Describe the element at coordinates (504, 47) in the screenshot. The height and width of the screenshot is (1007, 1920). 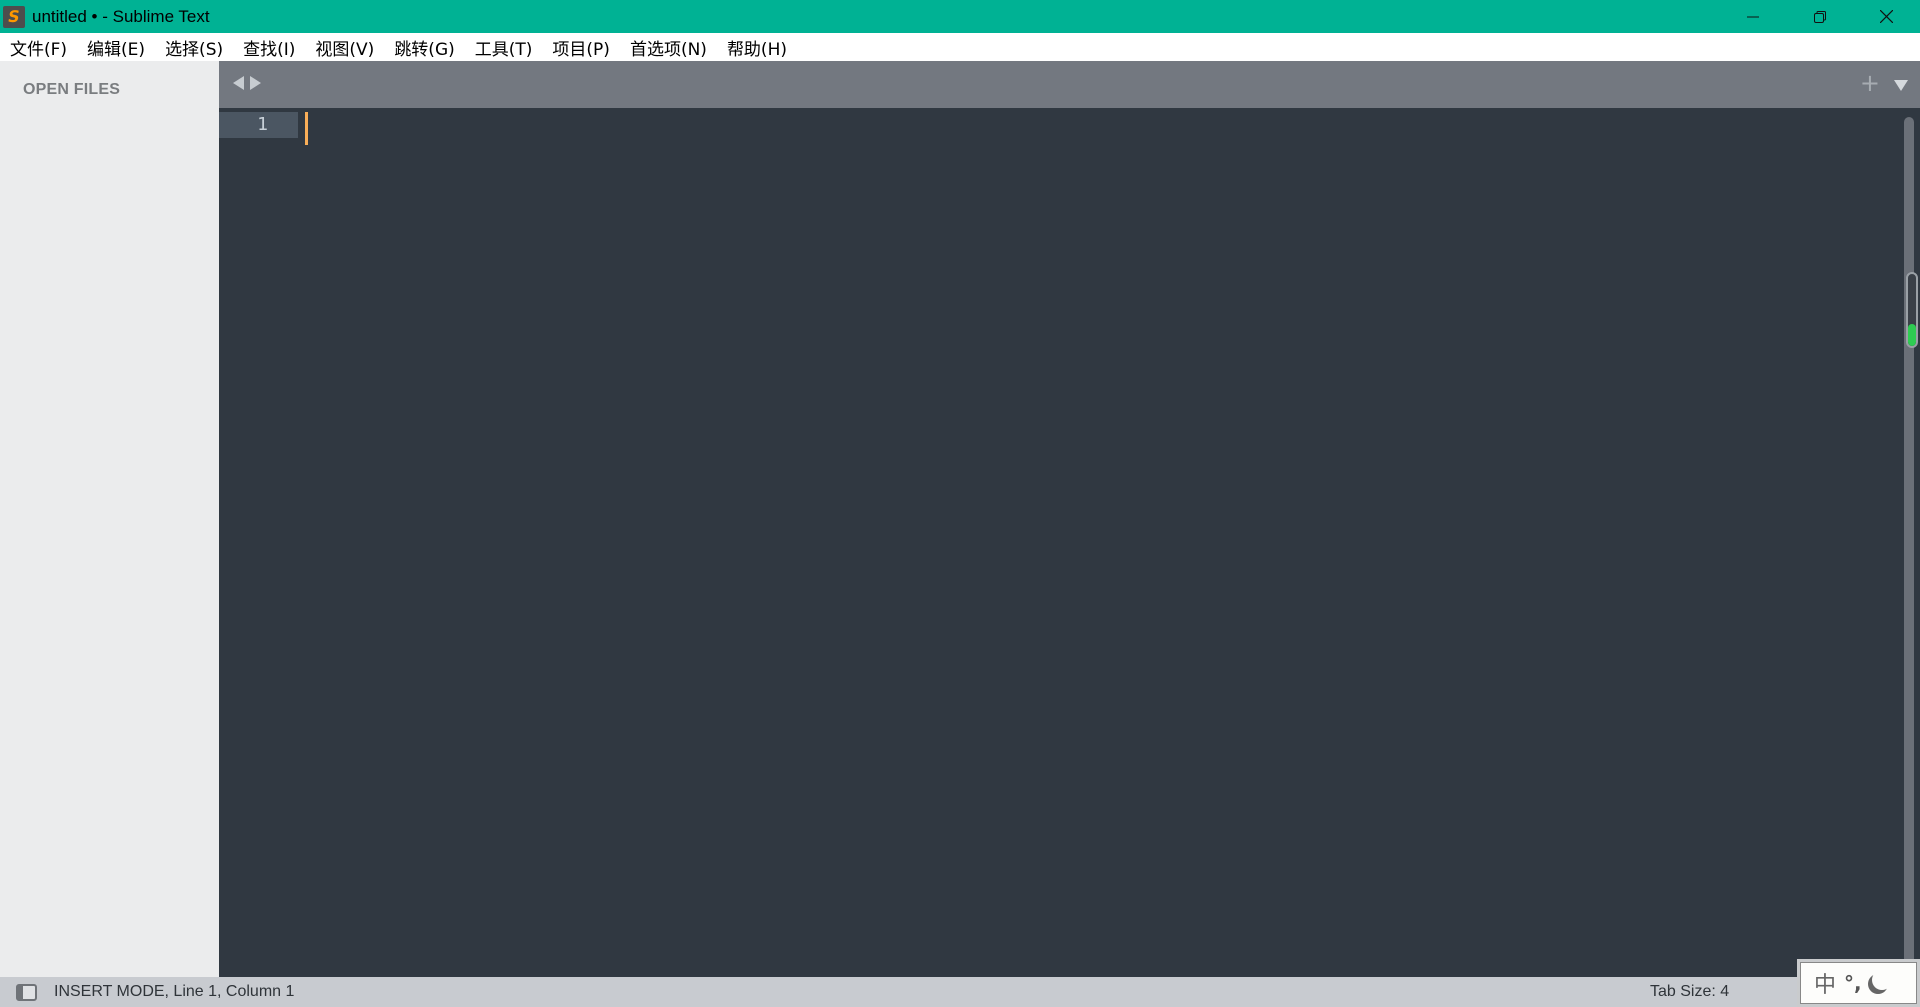
I see `menu-tools: 工具(T)` at that location.